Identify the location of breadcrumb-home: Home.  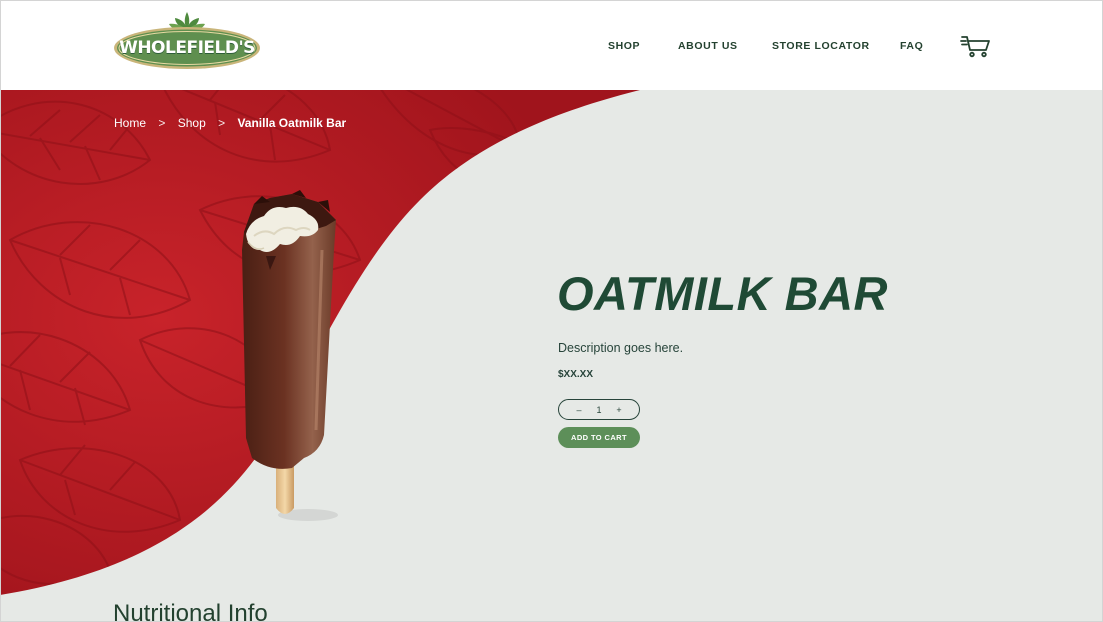
(130, 123).